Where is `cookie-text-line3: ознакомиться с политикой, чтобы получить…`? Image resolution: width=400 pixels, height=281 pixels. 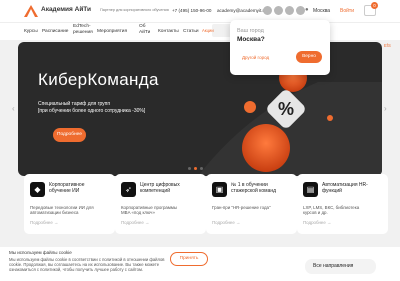
cookie-text-line3: ознакомиться с политикой, чтобы получить… is located at coordinates (76, 269).